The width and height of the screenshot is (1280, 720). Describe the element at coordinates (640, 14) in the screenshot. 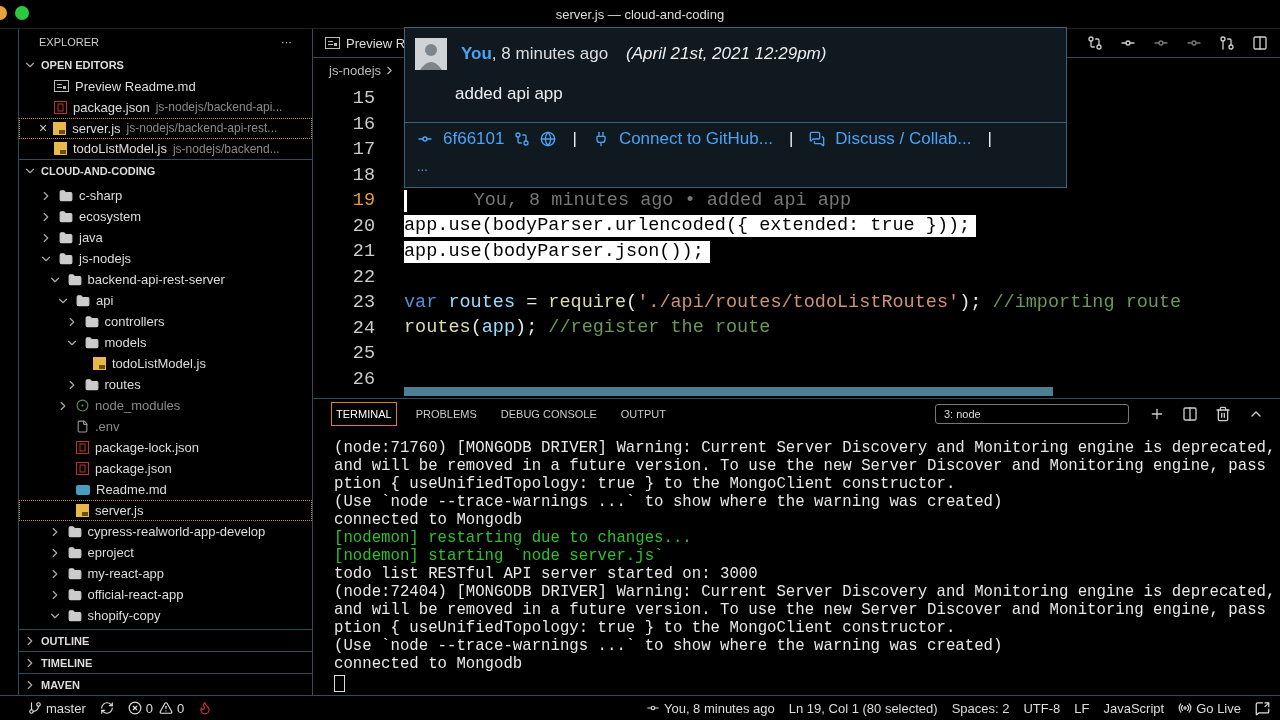

I see `window-title: server.js — cloud-and-coding` at that location.